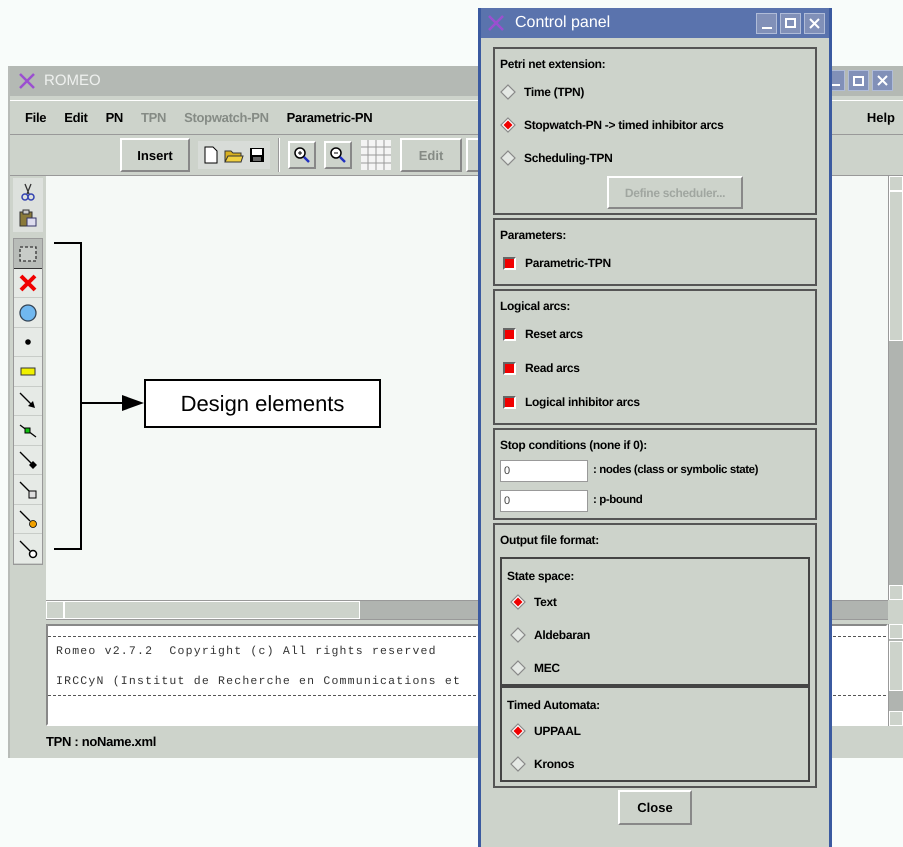 This screenshot has height=847, width=903. What do you see at coordinates (534, 235) in the screenshot?
I see `group-title: Parameters:` at bounding box center [534, 235].